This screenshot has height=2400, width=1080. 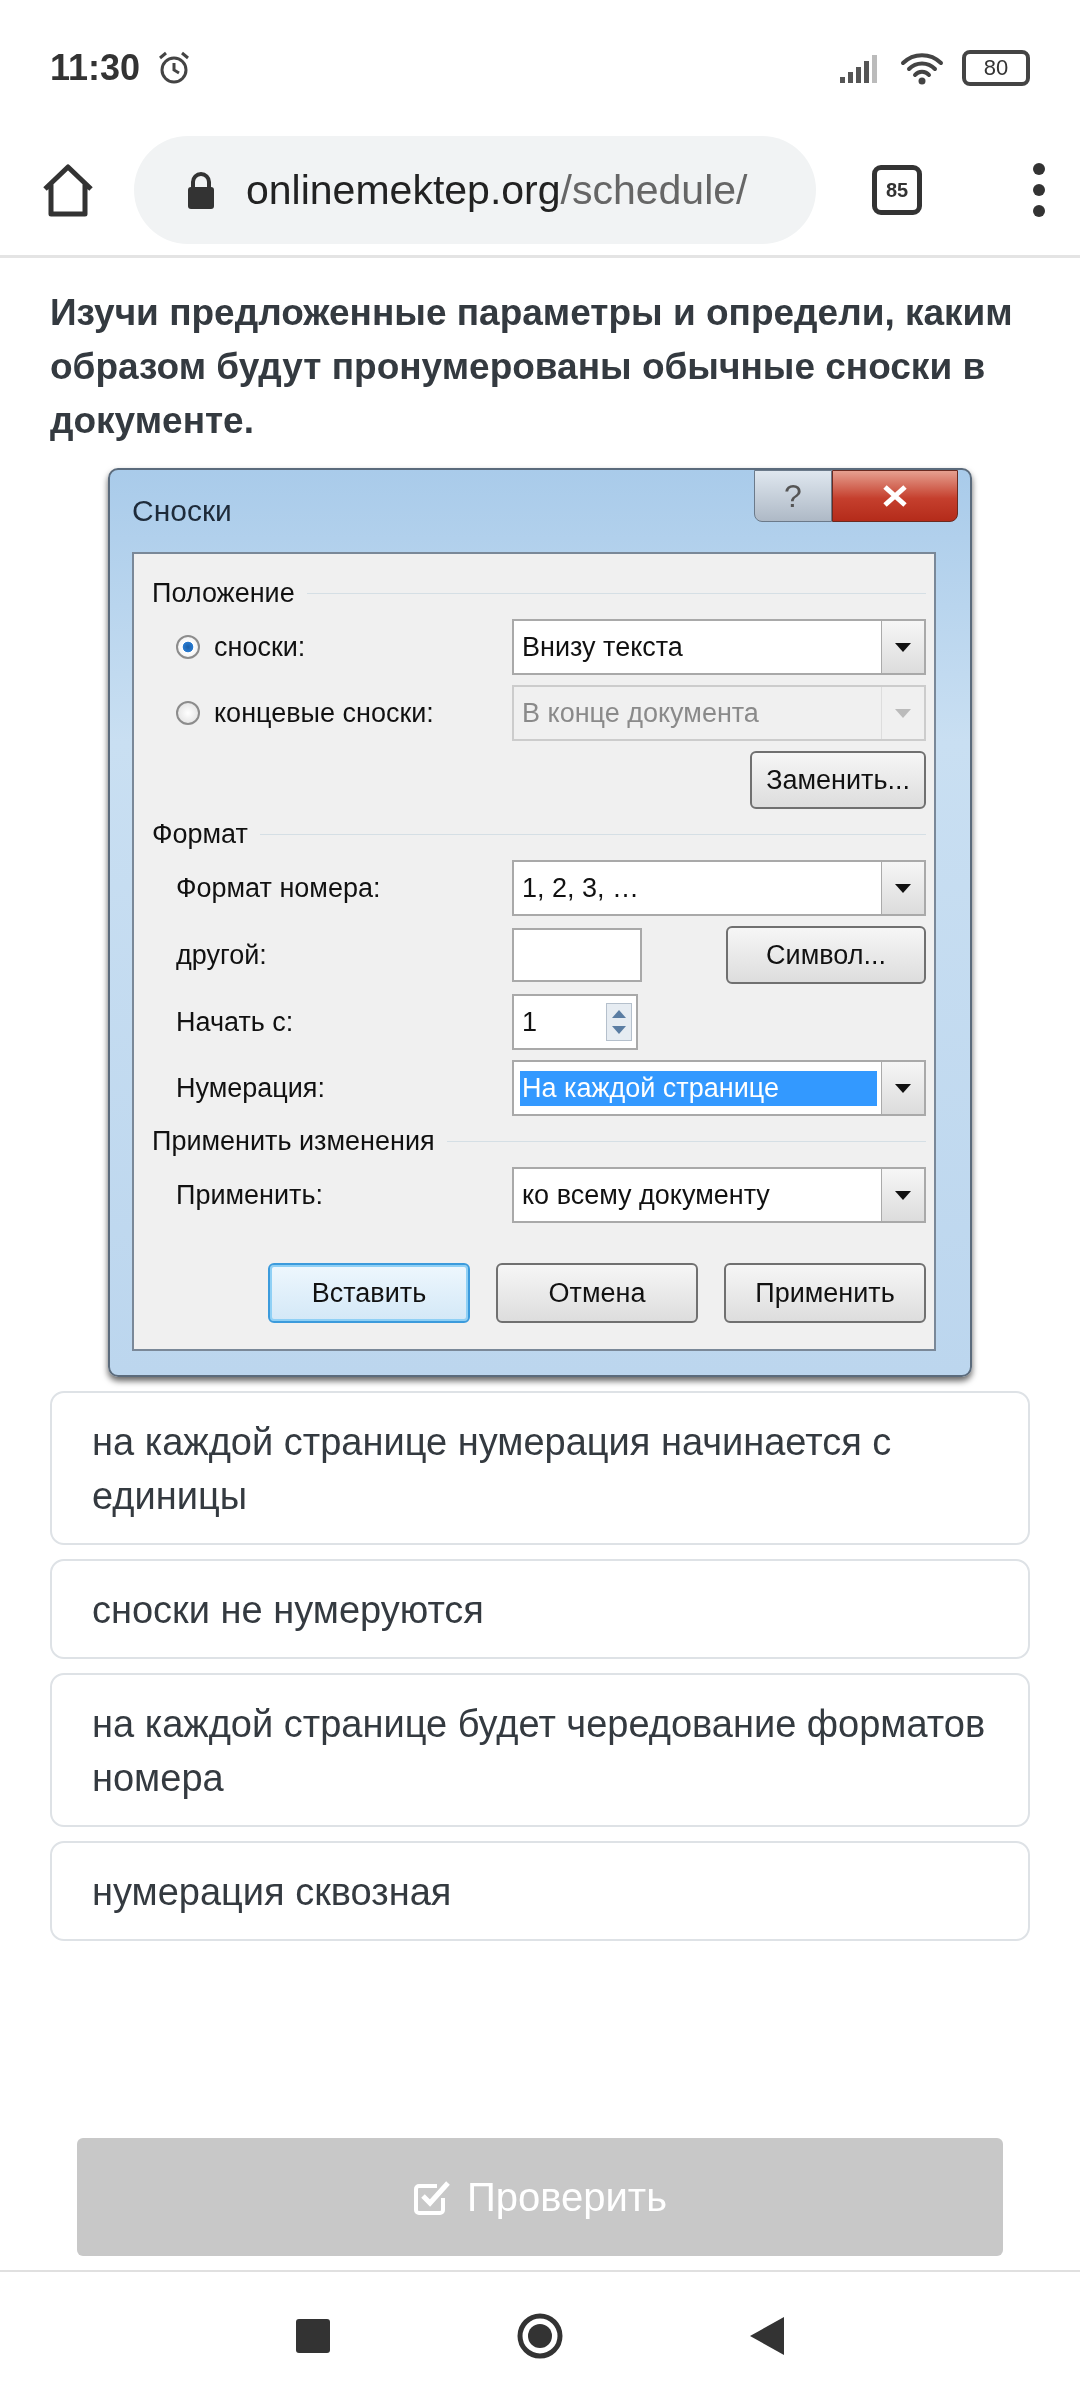 I want to click on section-title: Положение, so click(x=223, y=593).